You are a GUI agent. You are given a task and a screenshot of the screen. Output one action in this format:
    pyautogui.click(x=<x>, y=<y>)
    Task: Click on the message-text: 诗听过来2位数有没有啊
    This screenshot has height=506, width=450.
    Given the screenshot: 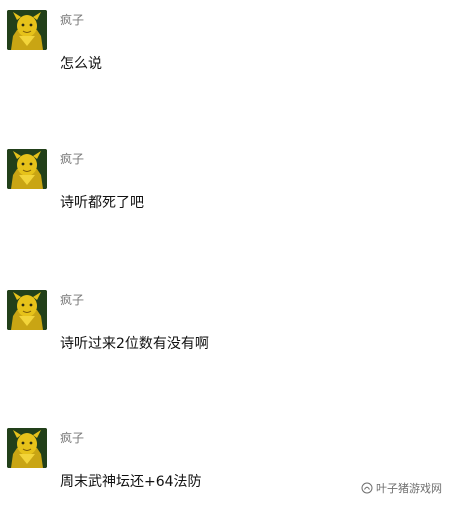 What is the action you would take?
    pyautogui.click(x=134, y=344)
    